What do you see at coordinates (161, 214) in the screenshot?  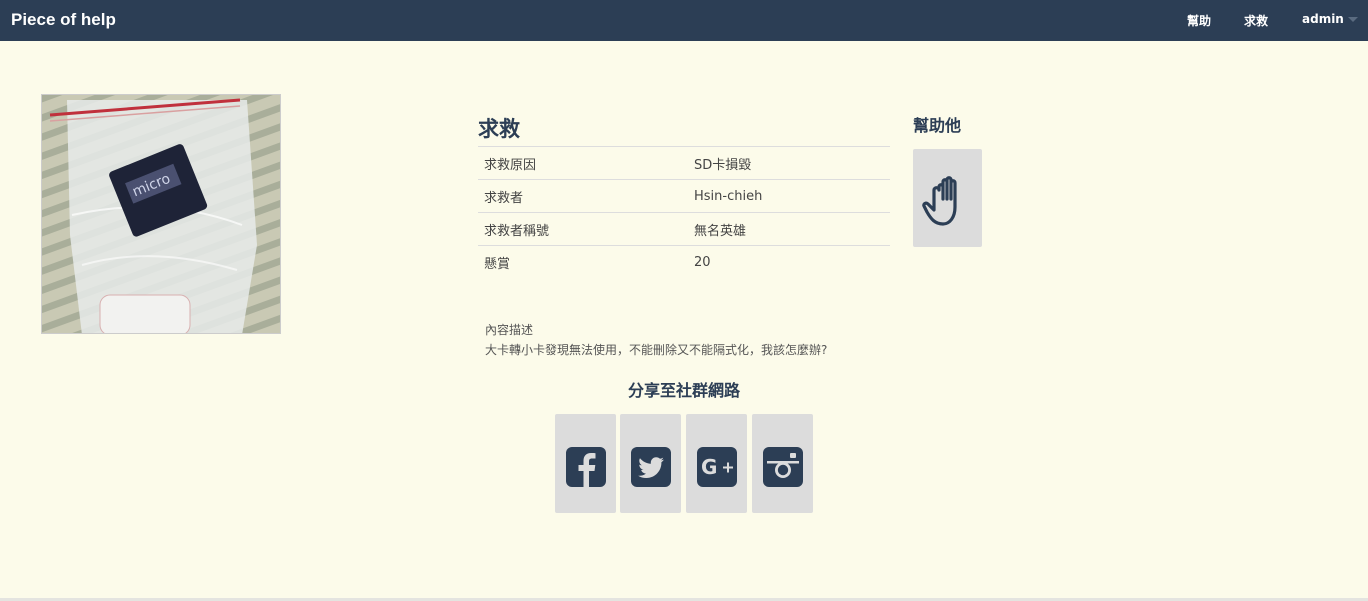 I see `post-photo: micro` at bounding box center [161, 214].